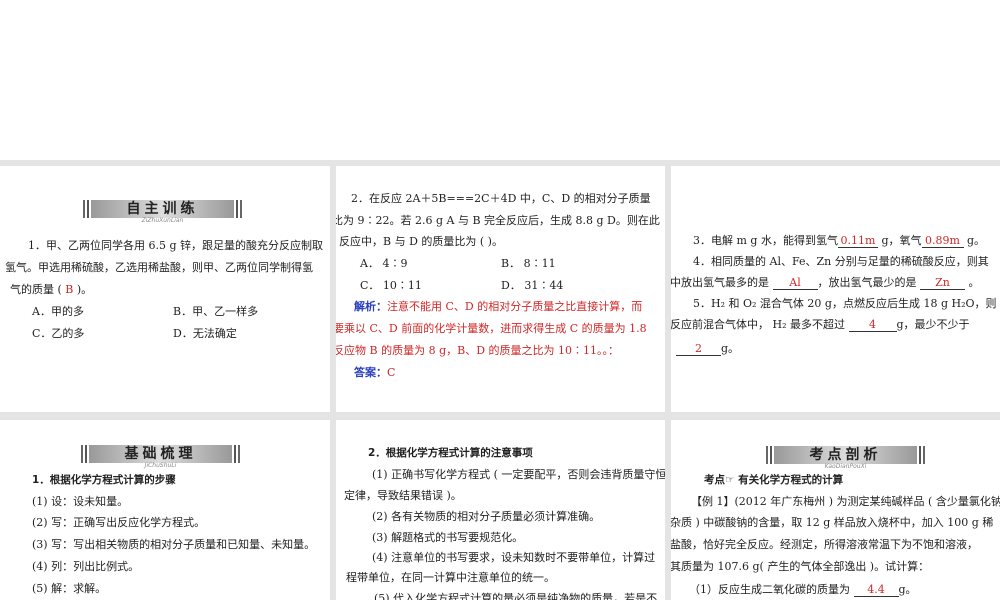 This screenshot has height=600, width=1000. Describe the element at coordinates (384, 263) in the screenshot. I see `option-a: A． 4∶9` at that location.